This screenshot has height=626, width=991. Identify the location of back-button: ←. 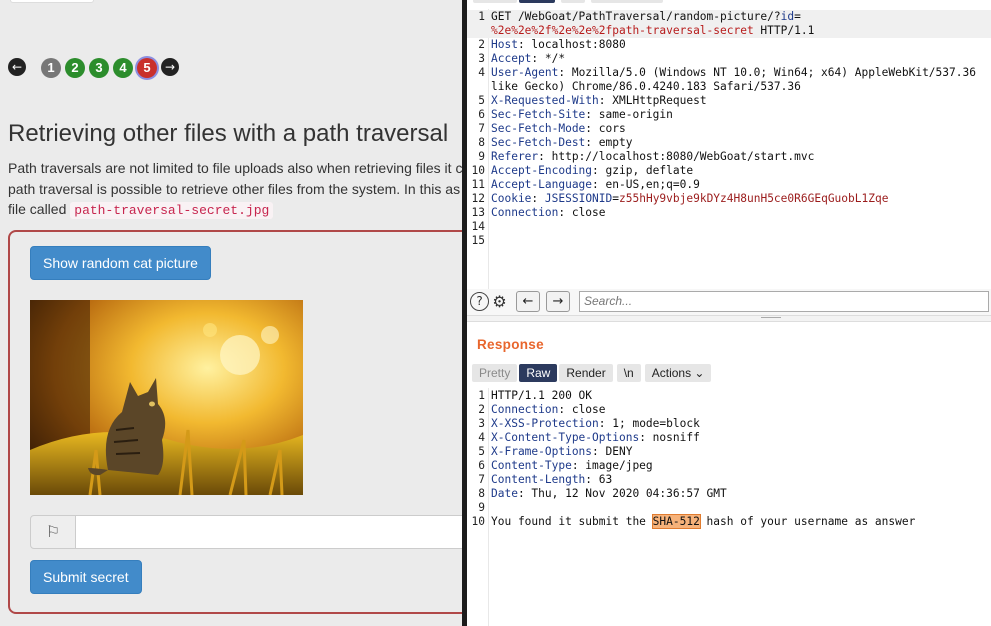
(528, 301).